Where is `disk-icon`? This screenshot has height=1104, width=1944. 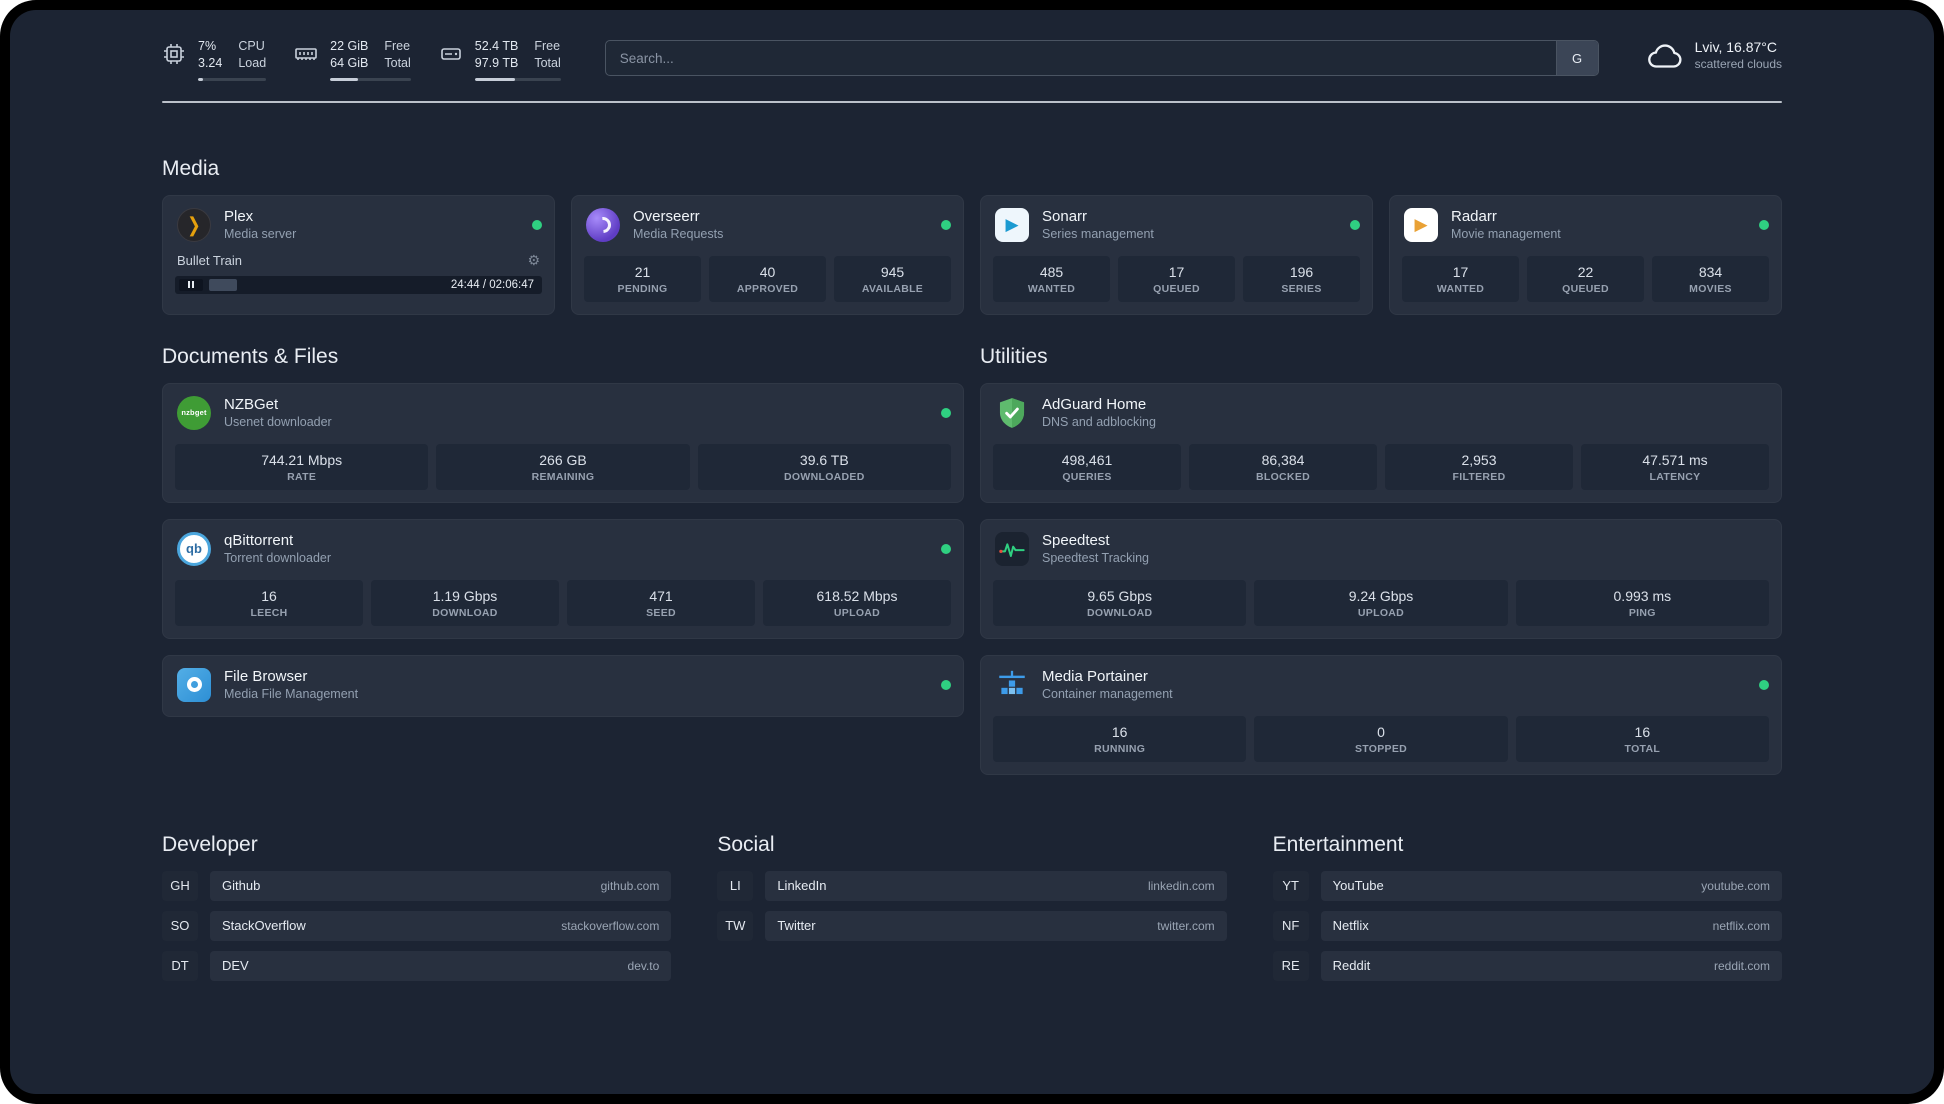
disk-icon is located at coordinates (451, 54).